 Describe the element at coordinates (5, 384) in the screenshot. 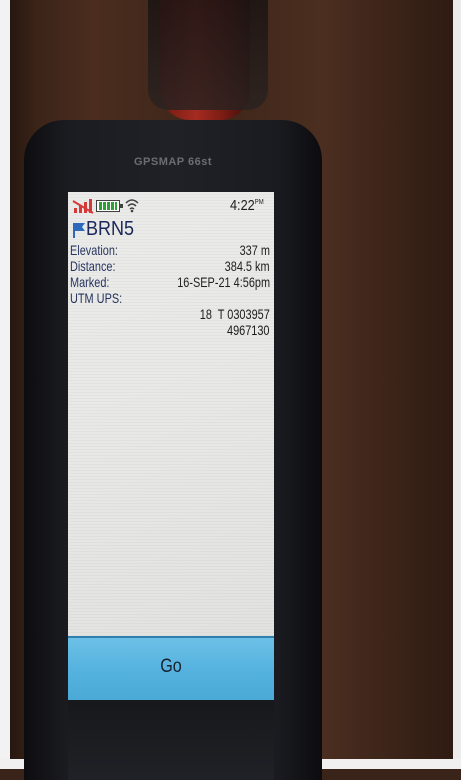

I see `photo-border-left` at that location.